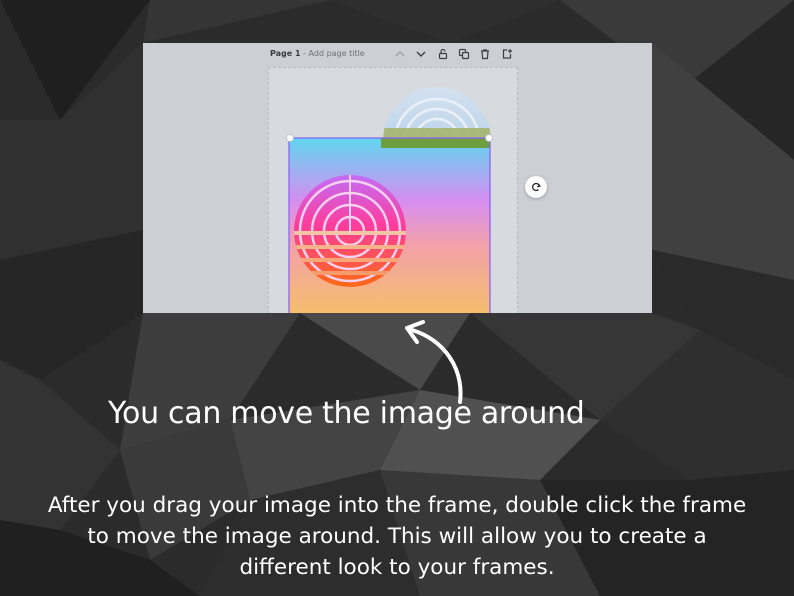 The width and height of the screenshot is (794, 596). Describe the element at coordinates (389, 225) in the screenshot. I see `image-frame` at that location.